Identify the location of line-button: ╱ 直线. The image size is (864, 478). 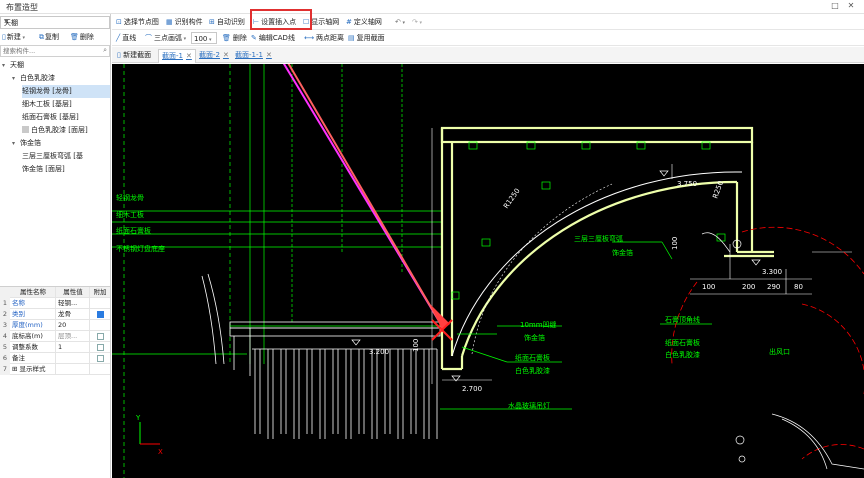
(126, 38).